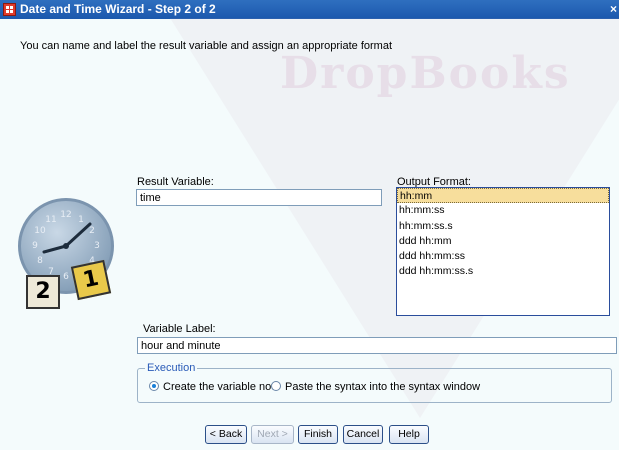  What do you see at coordinates (118, 9) in the screenshot?
I see `window-title: Date and Time Wizard - Step 2 of 2` at bounding box center [118, 9].